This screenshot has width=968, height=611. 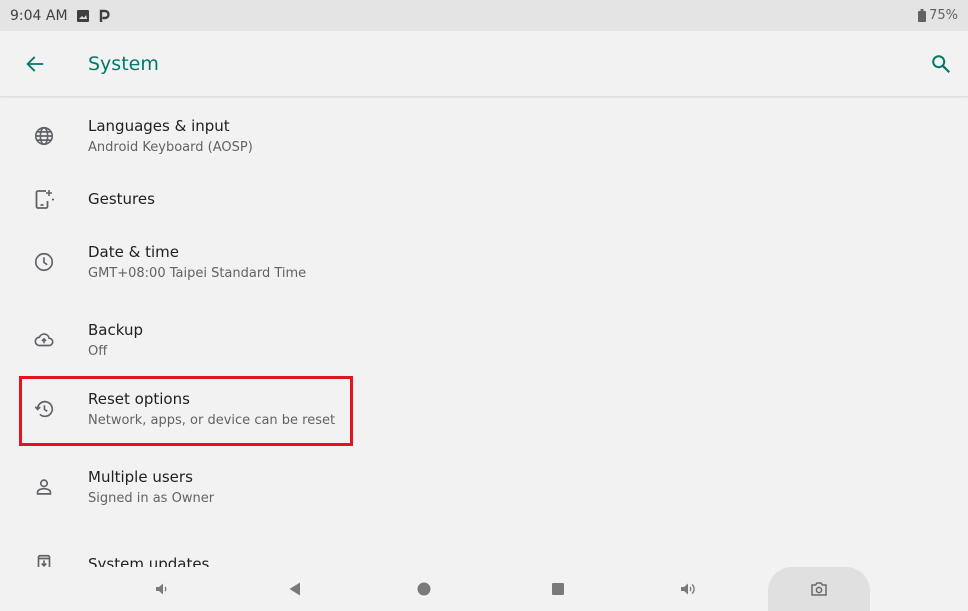 I want to click on list-item-title: Multiple users, so click(x=140, y=477).